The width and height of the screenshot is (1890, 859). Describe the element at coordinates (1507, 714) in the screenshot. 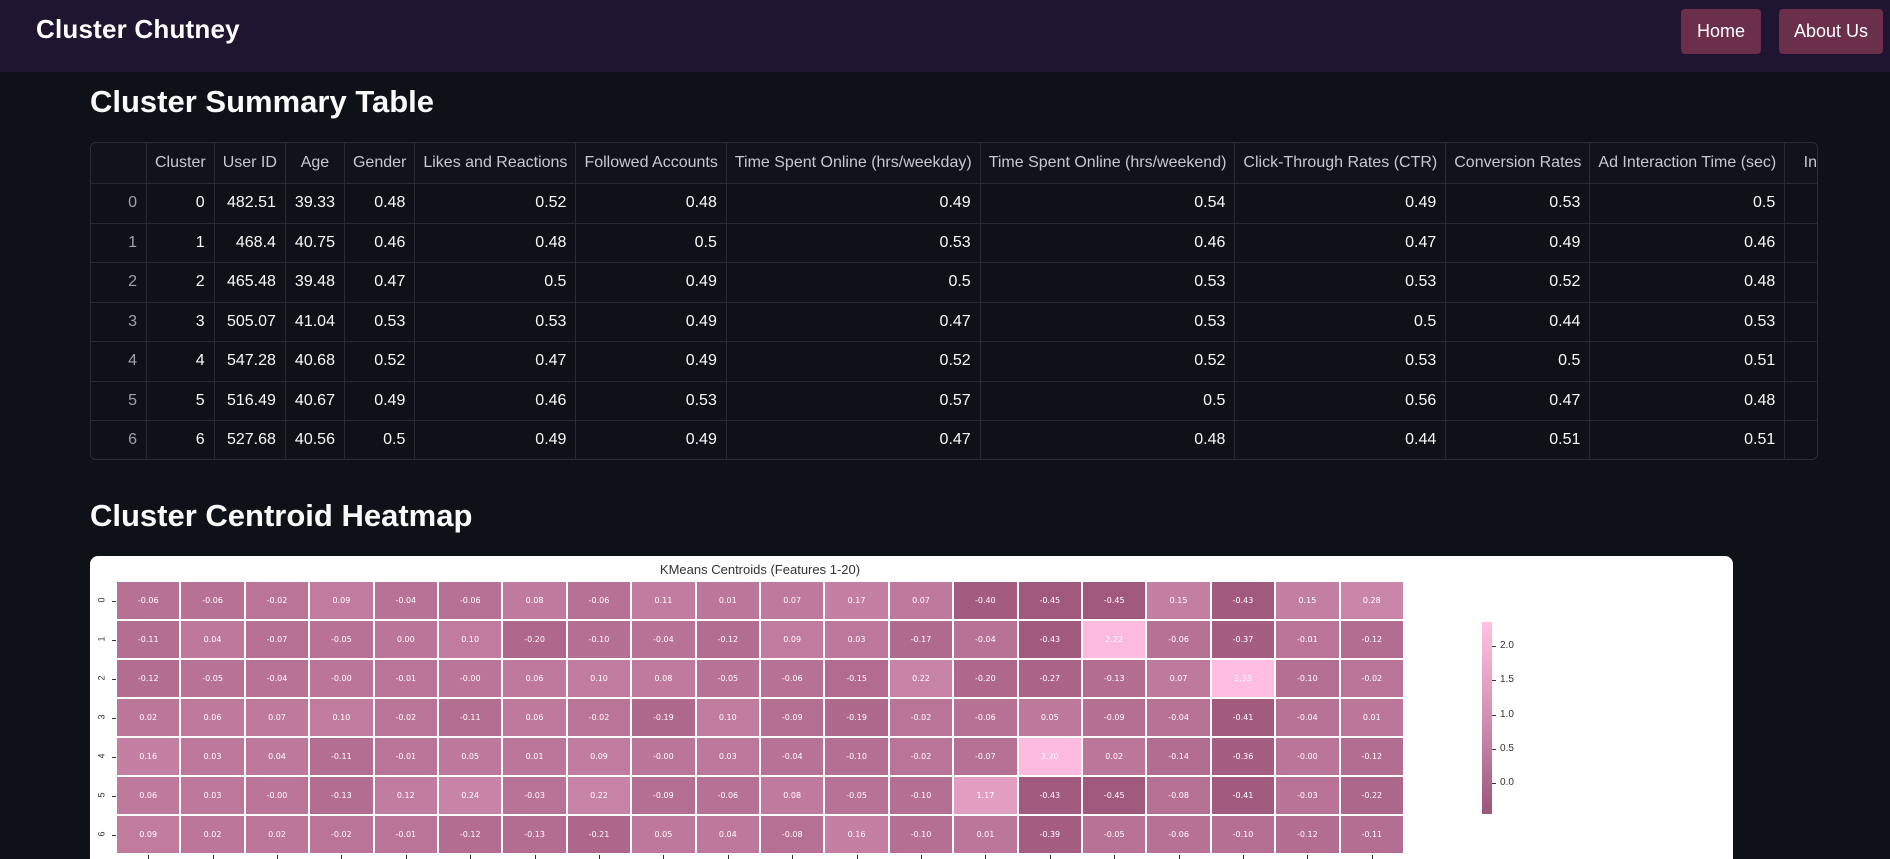

I see `colorbar-tick-label: 1.0` at that location.